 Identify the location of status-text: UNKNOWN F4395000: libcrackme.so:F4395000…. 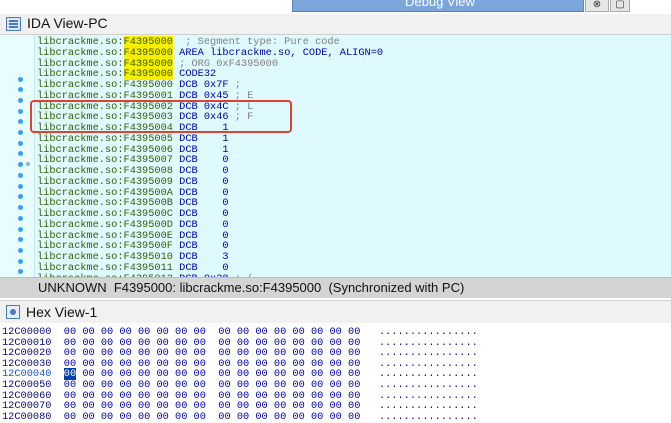
(251, 287).